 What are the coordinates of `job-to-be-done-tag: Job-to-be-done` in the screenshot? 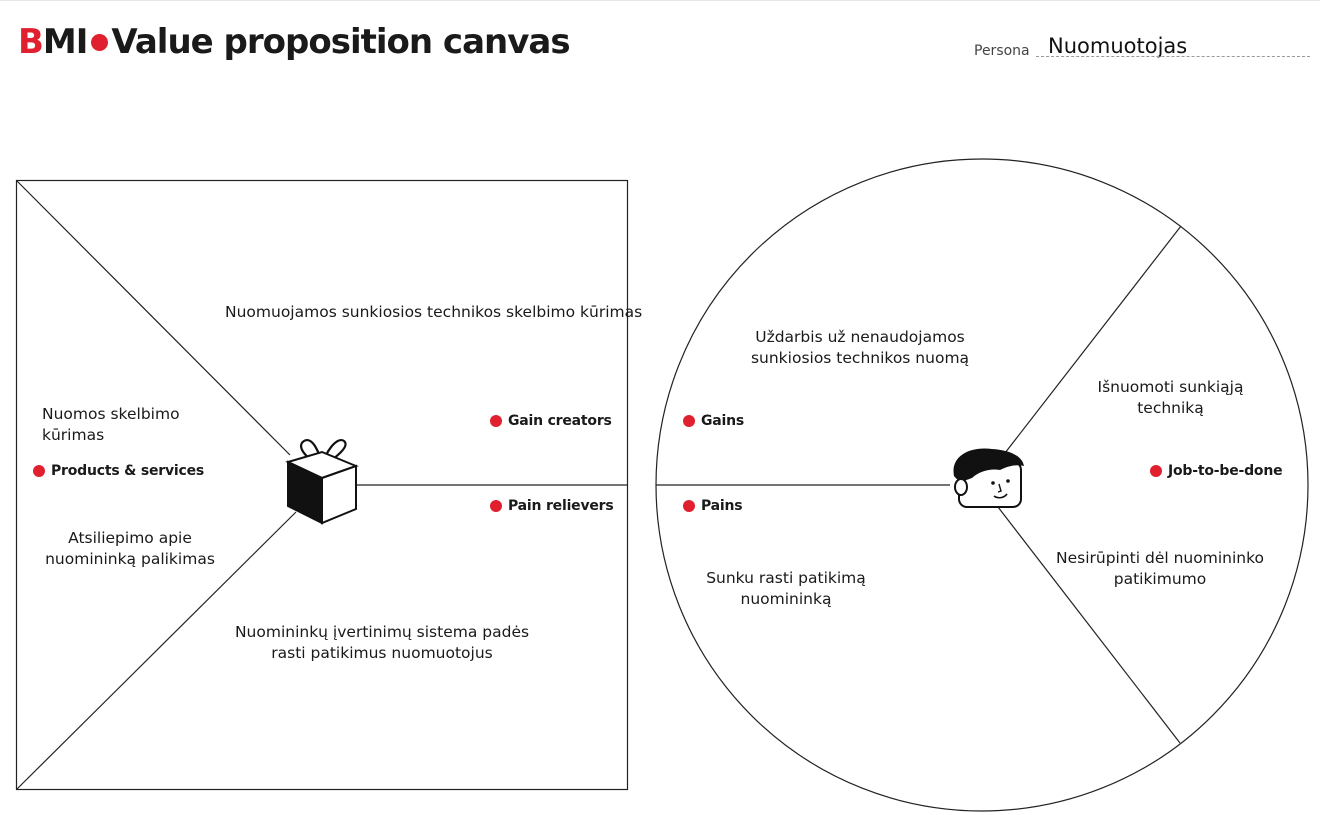 It's located at (1216, 471).